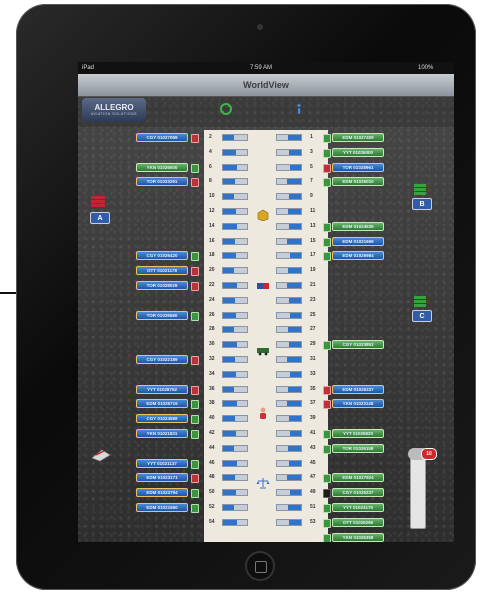 The image size is (484, 594). I want to click on item-tag: CGY 01026420, so click(162, 256).